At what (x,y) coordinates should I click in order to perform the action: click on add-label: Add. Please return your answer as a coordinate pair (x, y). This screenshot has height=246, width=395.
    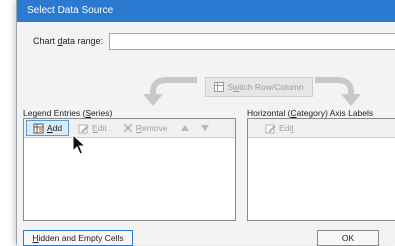
    Looking at the image, I should click on (55, 128).